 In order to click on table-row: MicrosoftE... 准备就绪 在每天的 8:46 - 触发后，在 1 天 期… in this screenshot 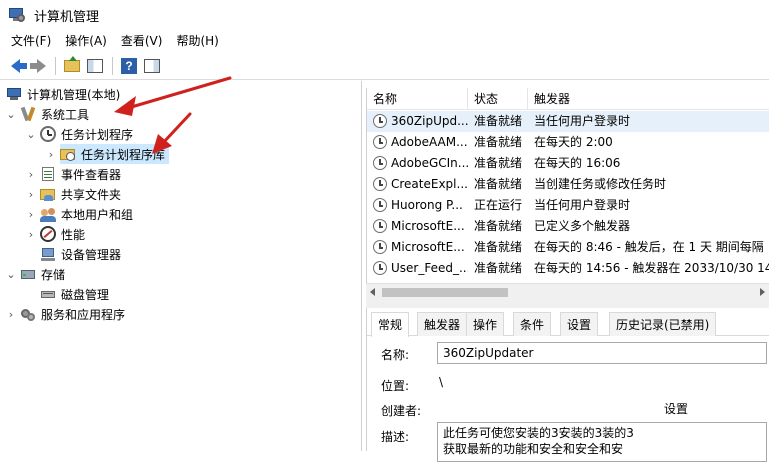, I will do `click(568, 247)`.